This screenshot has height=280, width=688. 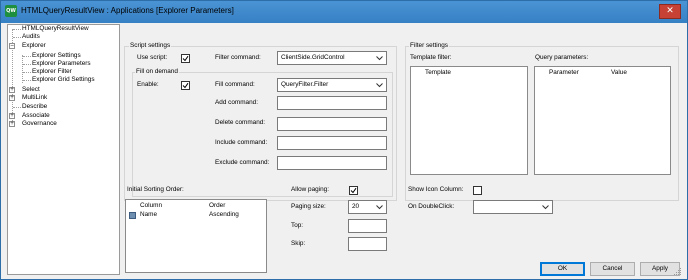 What do you see at coordinates (305, 84) in the screenshot?
I see `fill-command-value: QueryFilter.Filter` at bounding box center [305, 84].